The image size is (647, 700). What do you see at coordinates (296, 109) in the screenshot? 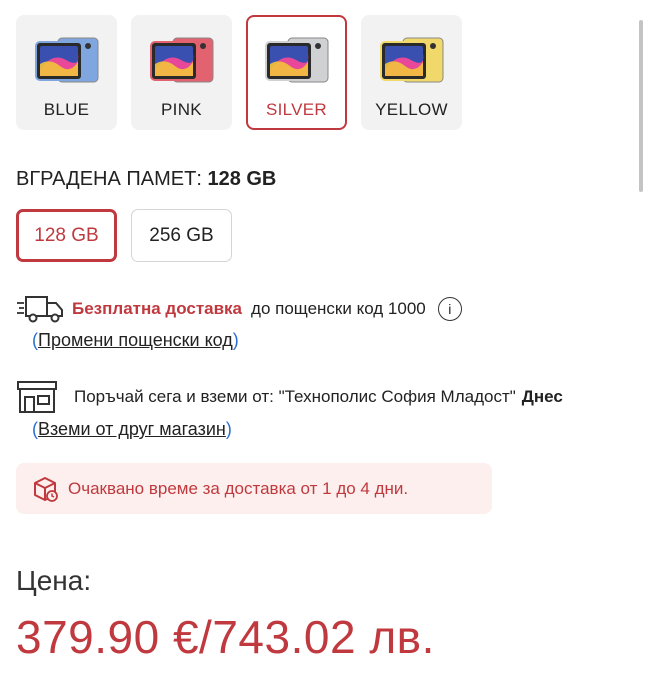
I see `color-label: SILVER` at bounding box center [296, 109].